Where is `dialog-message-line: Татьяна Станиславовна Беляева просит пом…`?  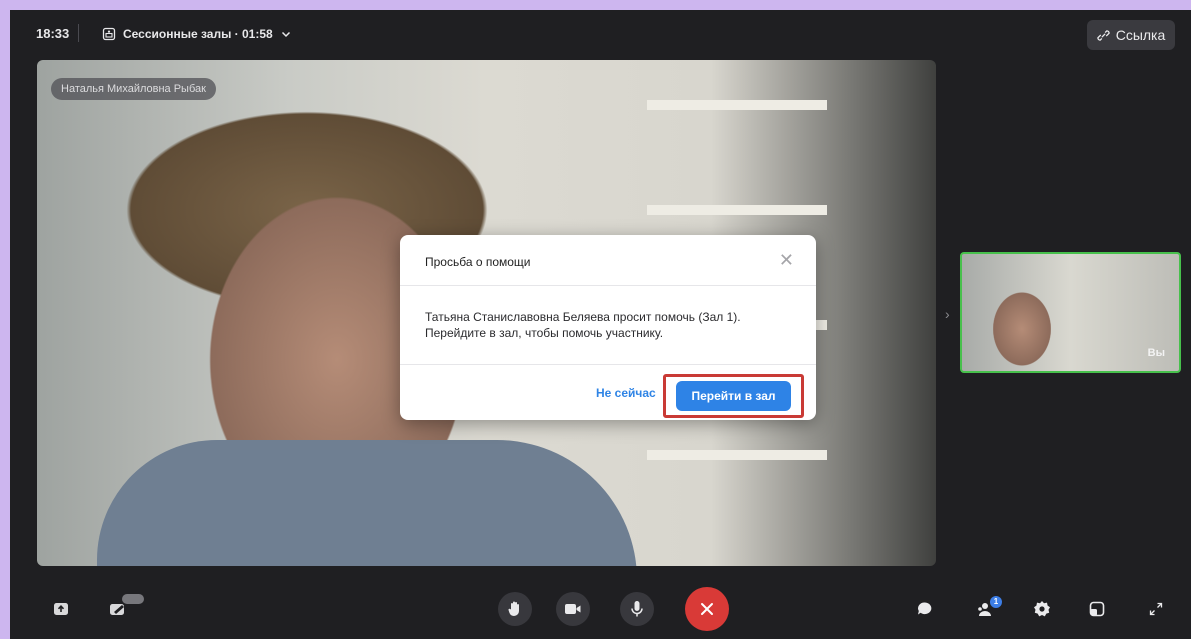 dialog-message-line: Татьяна Станиславовна Беляева просит пом… is located at coordinates (583, 317).